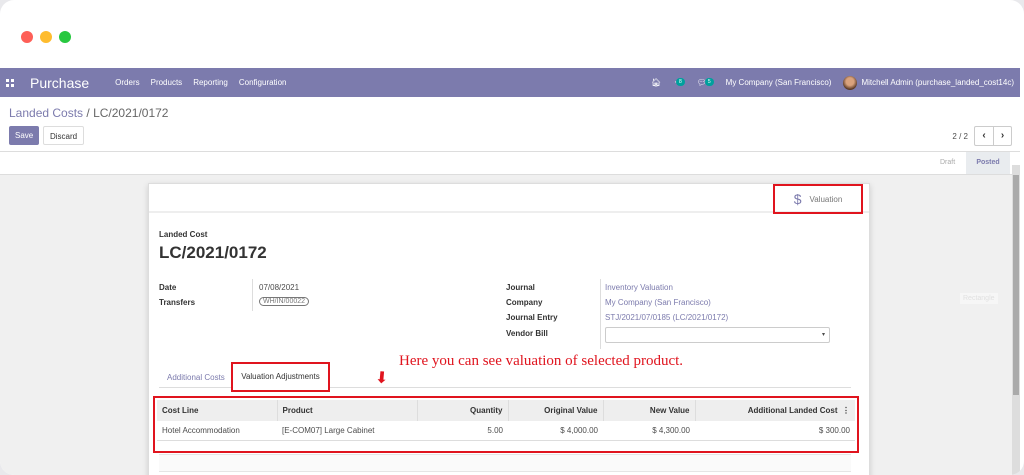 The height and width of the screenshot is (475, 1024). What do you see at coordinates (947, 163) in the screenshot?
I see `status-draft: Draft` at bounding box center [947, 163].